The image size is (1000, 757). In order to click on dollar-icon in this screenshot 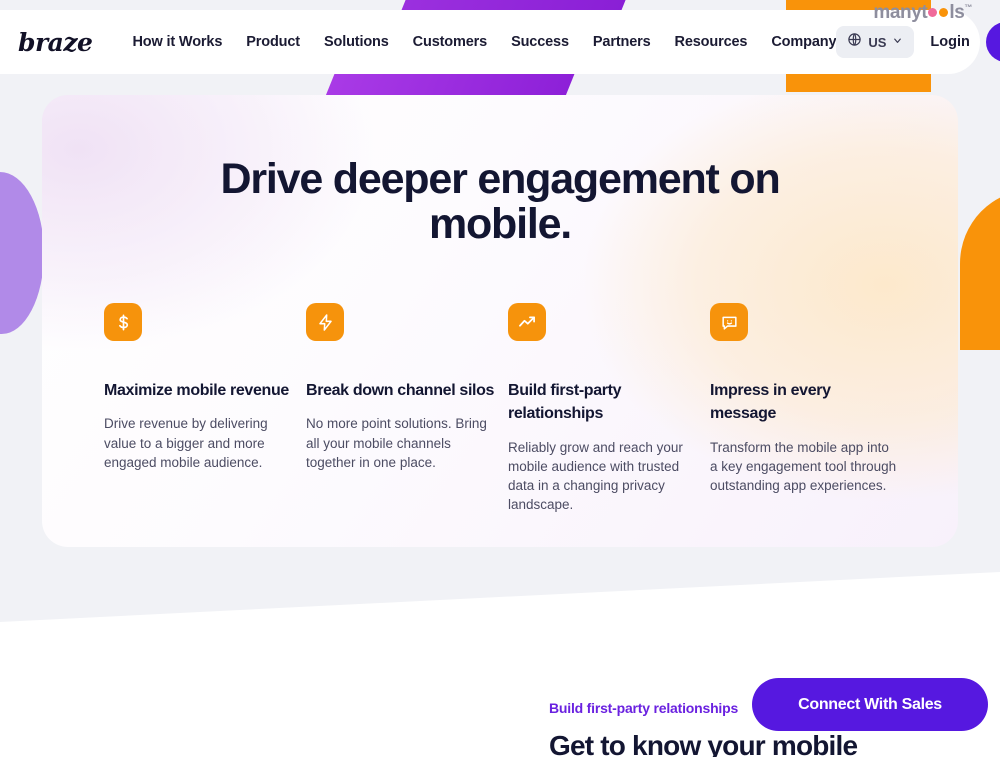, I will do `click(123, 322)`.